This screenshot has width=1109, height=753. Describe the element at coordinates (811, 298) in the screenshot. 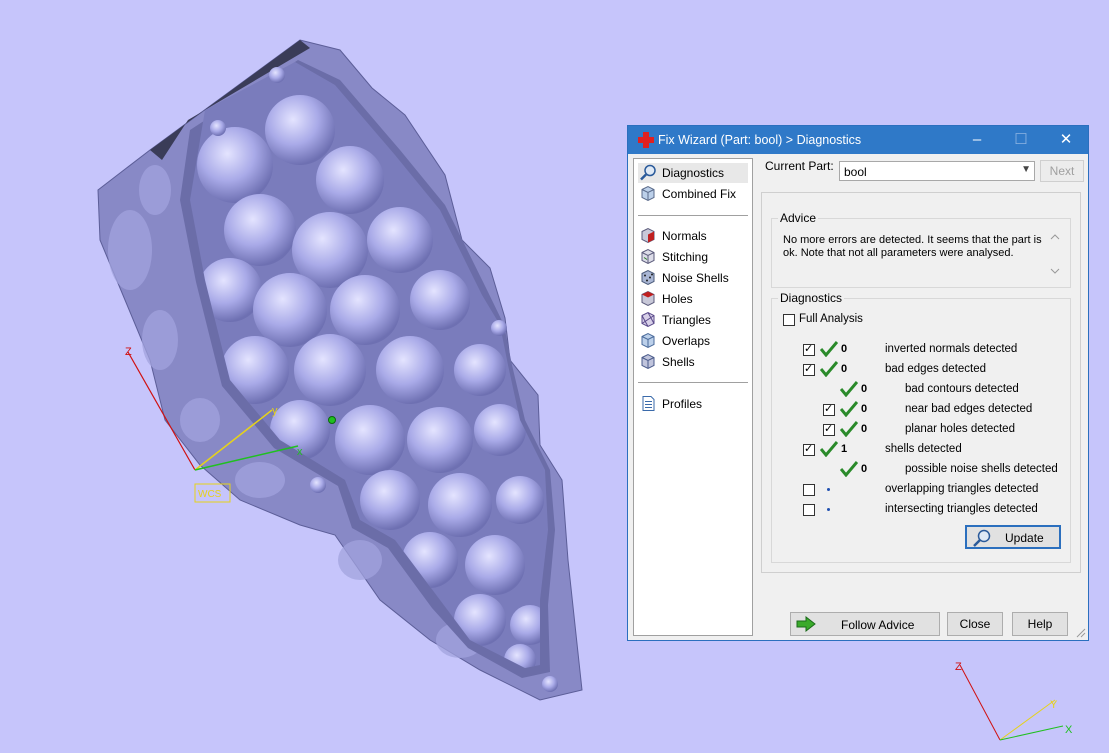

I see `diagnostics-title: Diagnostics` at that location.